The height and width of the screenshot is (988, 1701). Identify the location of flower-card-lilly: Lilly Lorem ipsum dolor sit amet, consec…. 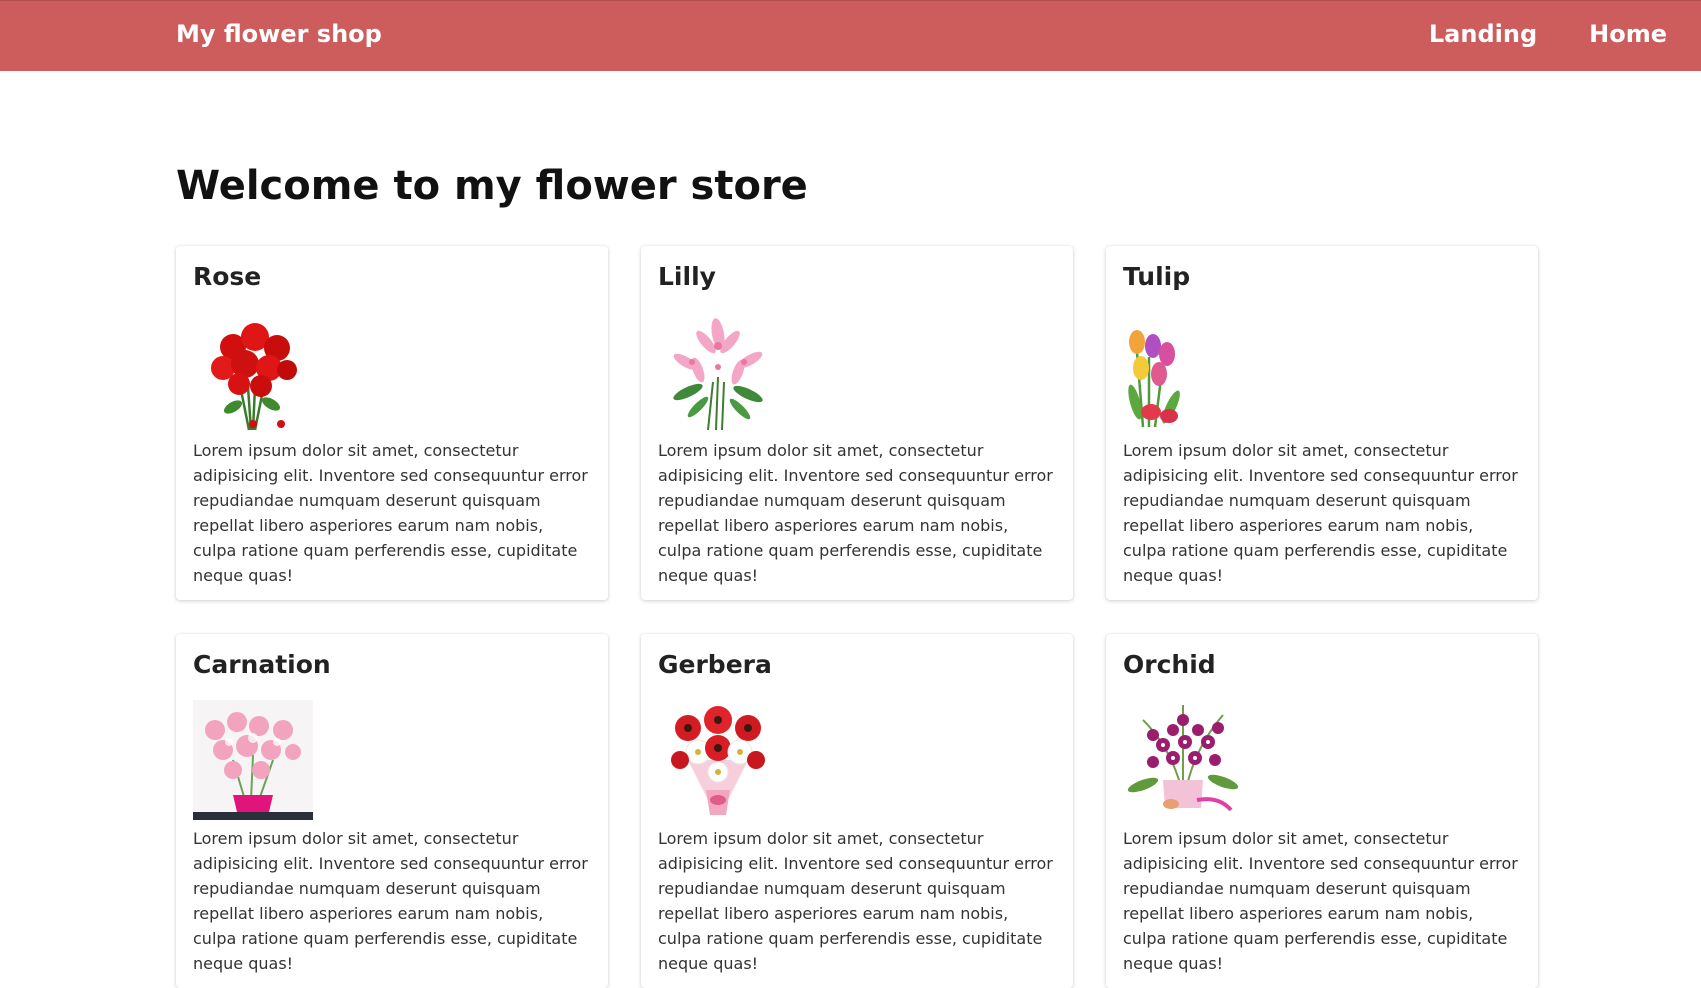
(857, 423).